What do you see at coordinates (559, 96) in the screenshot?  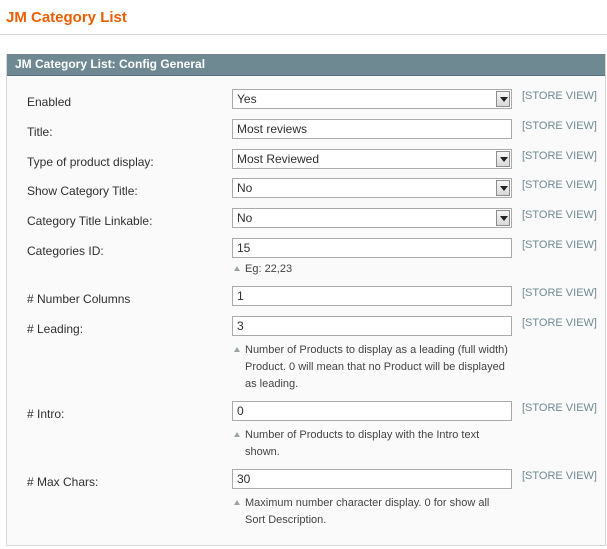 I see `enabled-scope: [STORE VIEW]` at bounding box center [559, 96].